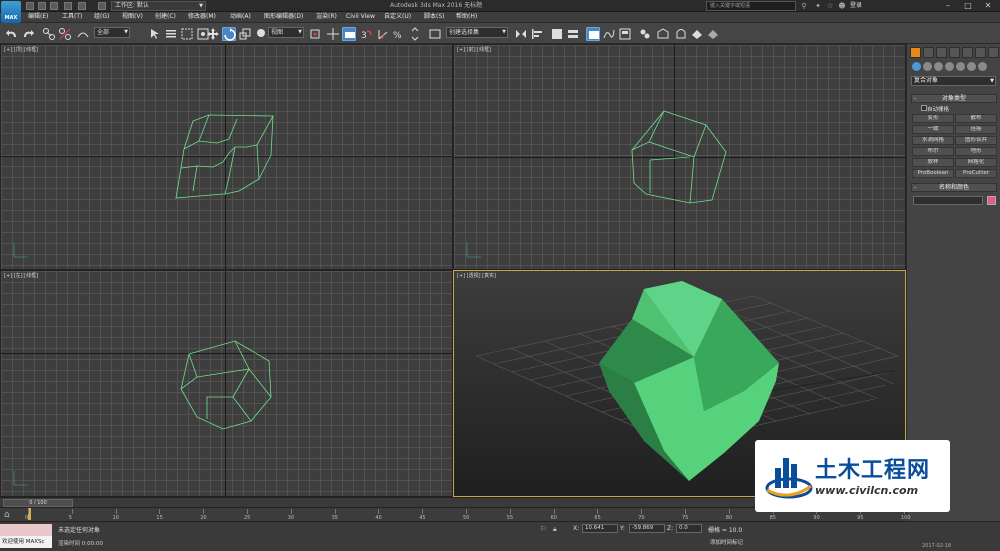  I want to click on time-slider-handle: 0 / 100, so click(38, 503).